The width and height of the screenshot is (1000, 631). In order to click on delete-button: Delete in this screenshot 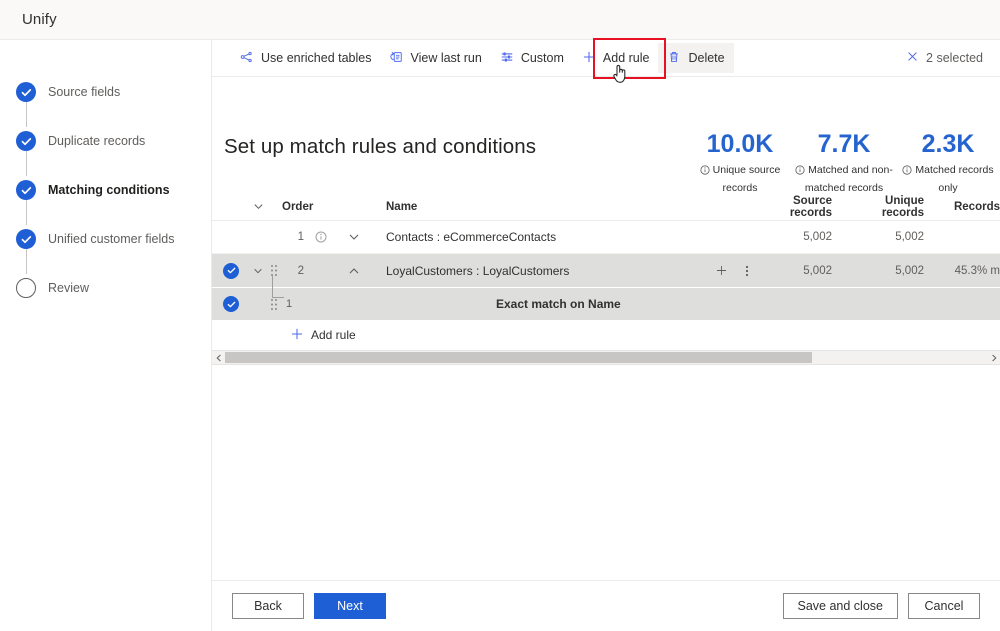, I will do `click(696, 58)`.